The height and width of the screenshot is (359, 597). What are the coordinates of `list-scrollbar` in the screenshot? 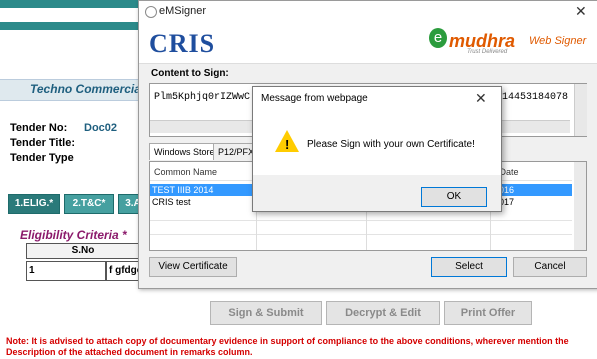 It's located at (580, 206).